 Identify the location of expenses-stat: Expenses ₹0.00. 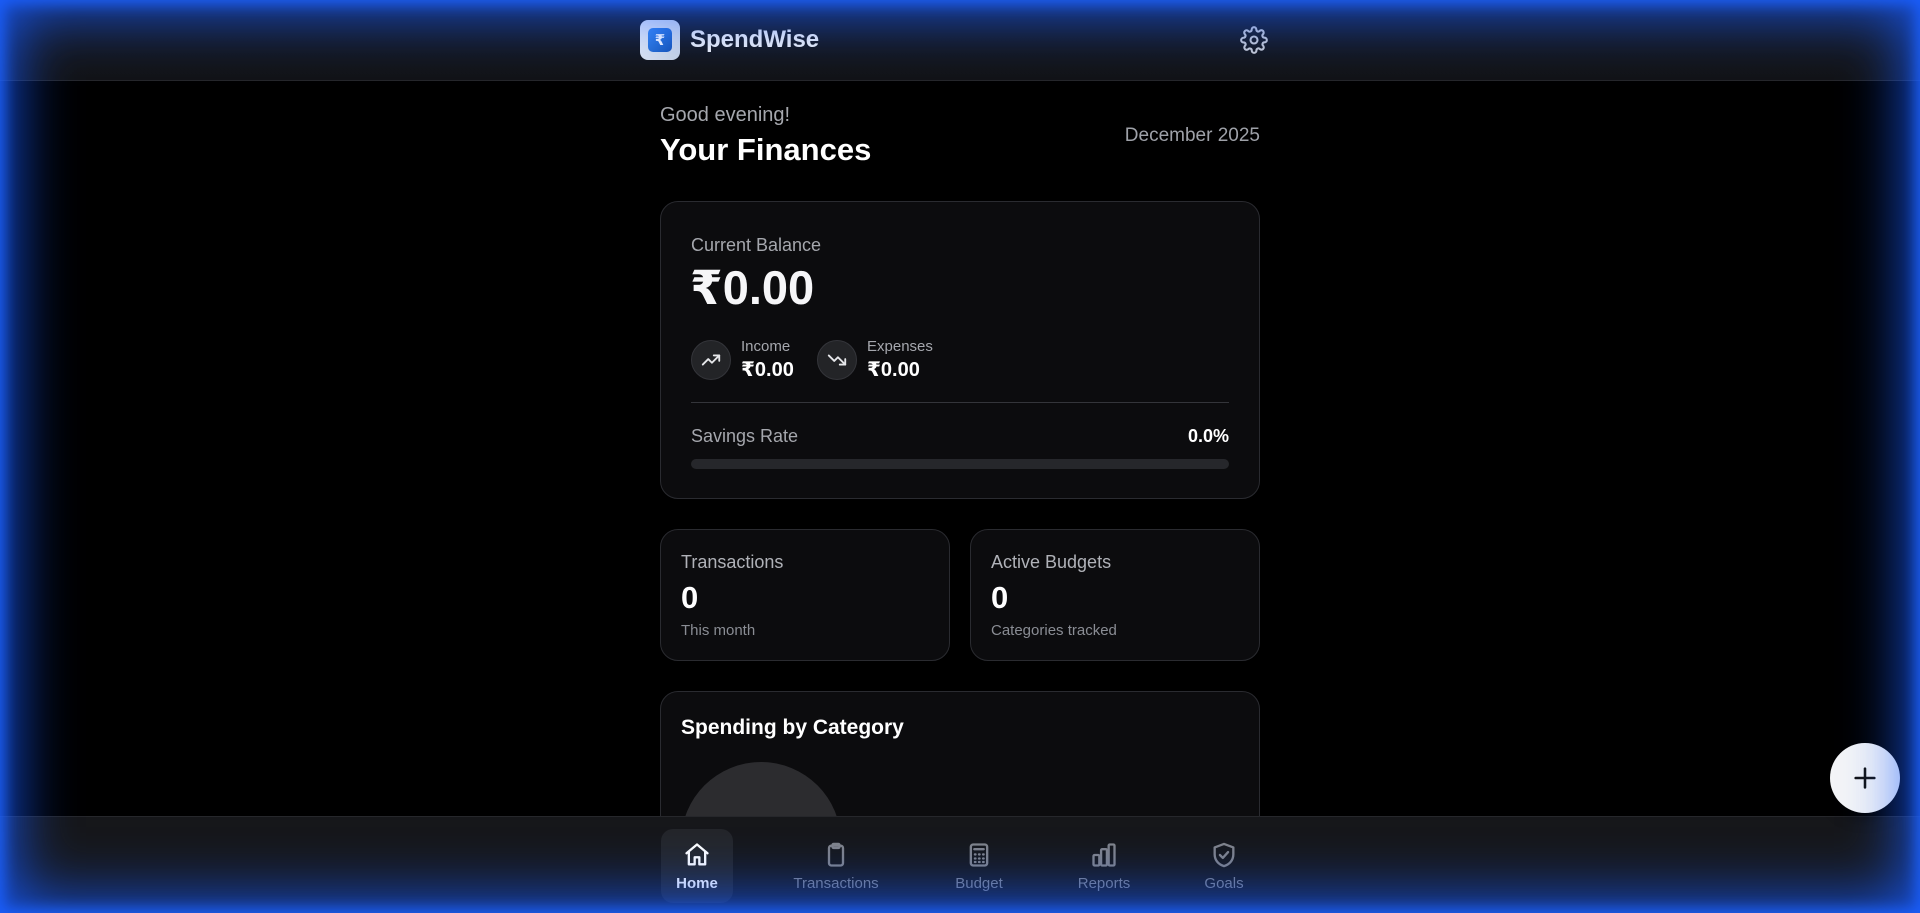
(875, 360).